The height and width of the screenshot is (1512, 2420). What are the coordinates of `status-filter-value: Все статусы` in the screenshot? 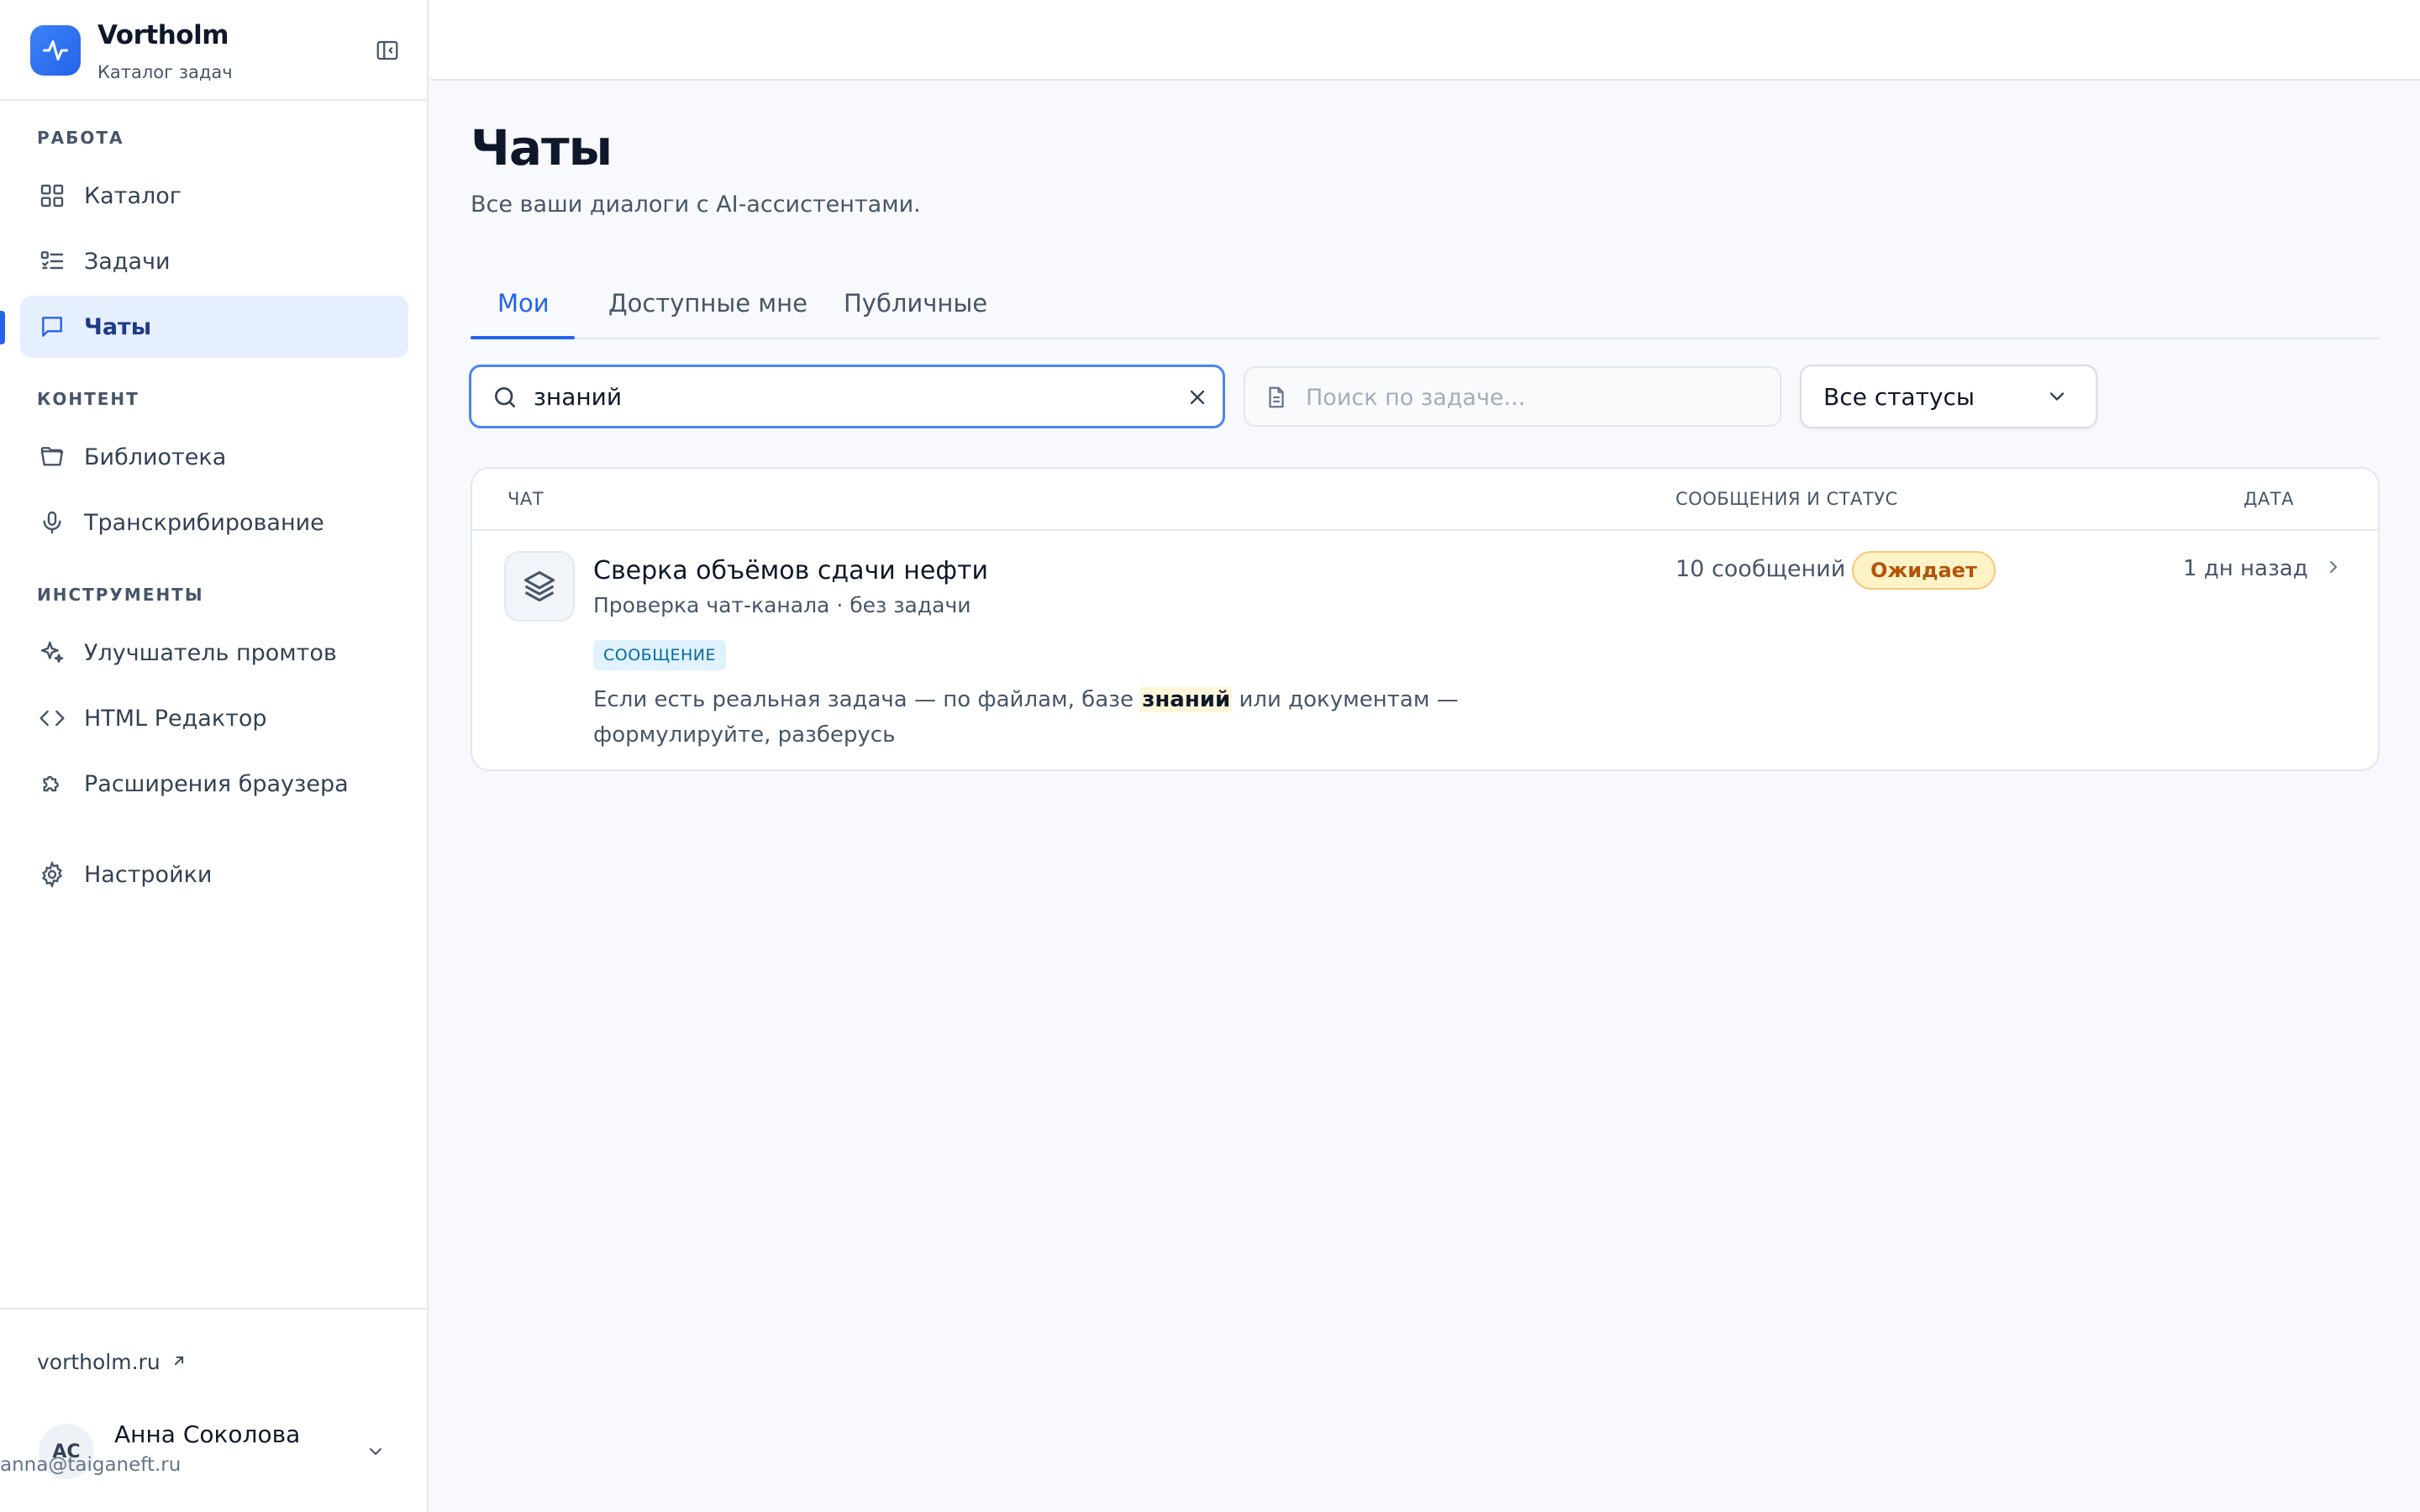 It's located at (1899, 397).